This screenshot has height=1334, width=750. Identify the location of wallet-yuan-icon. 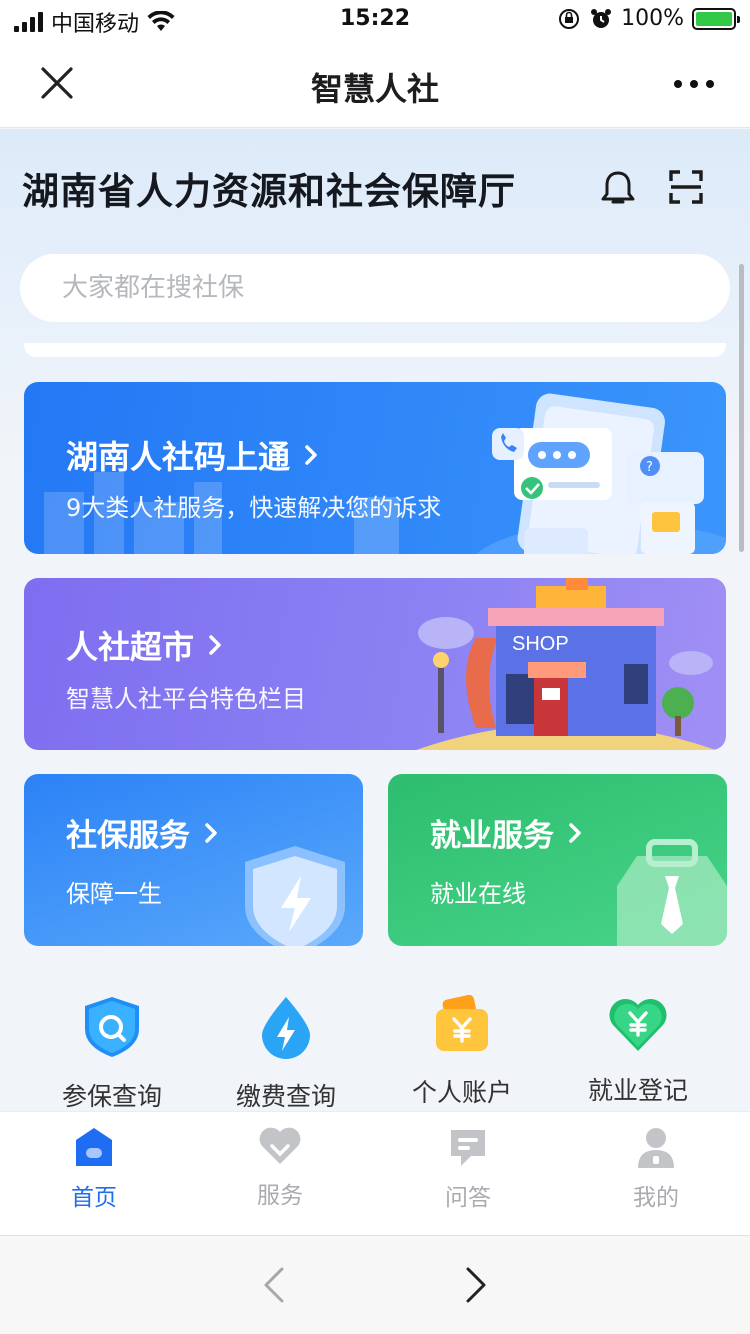
(462, 1023).